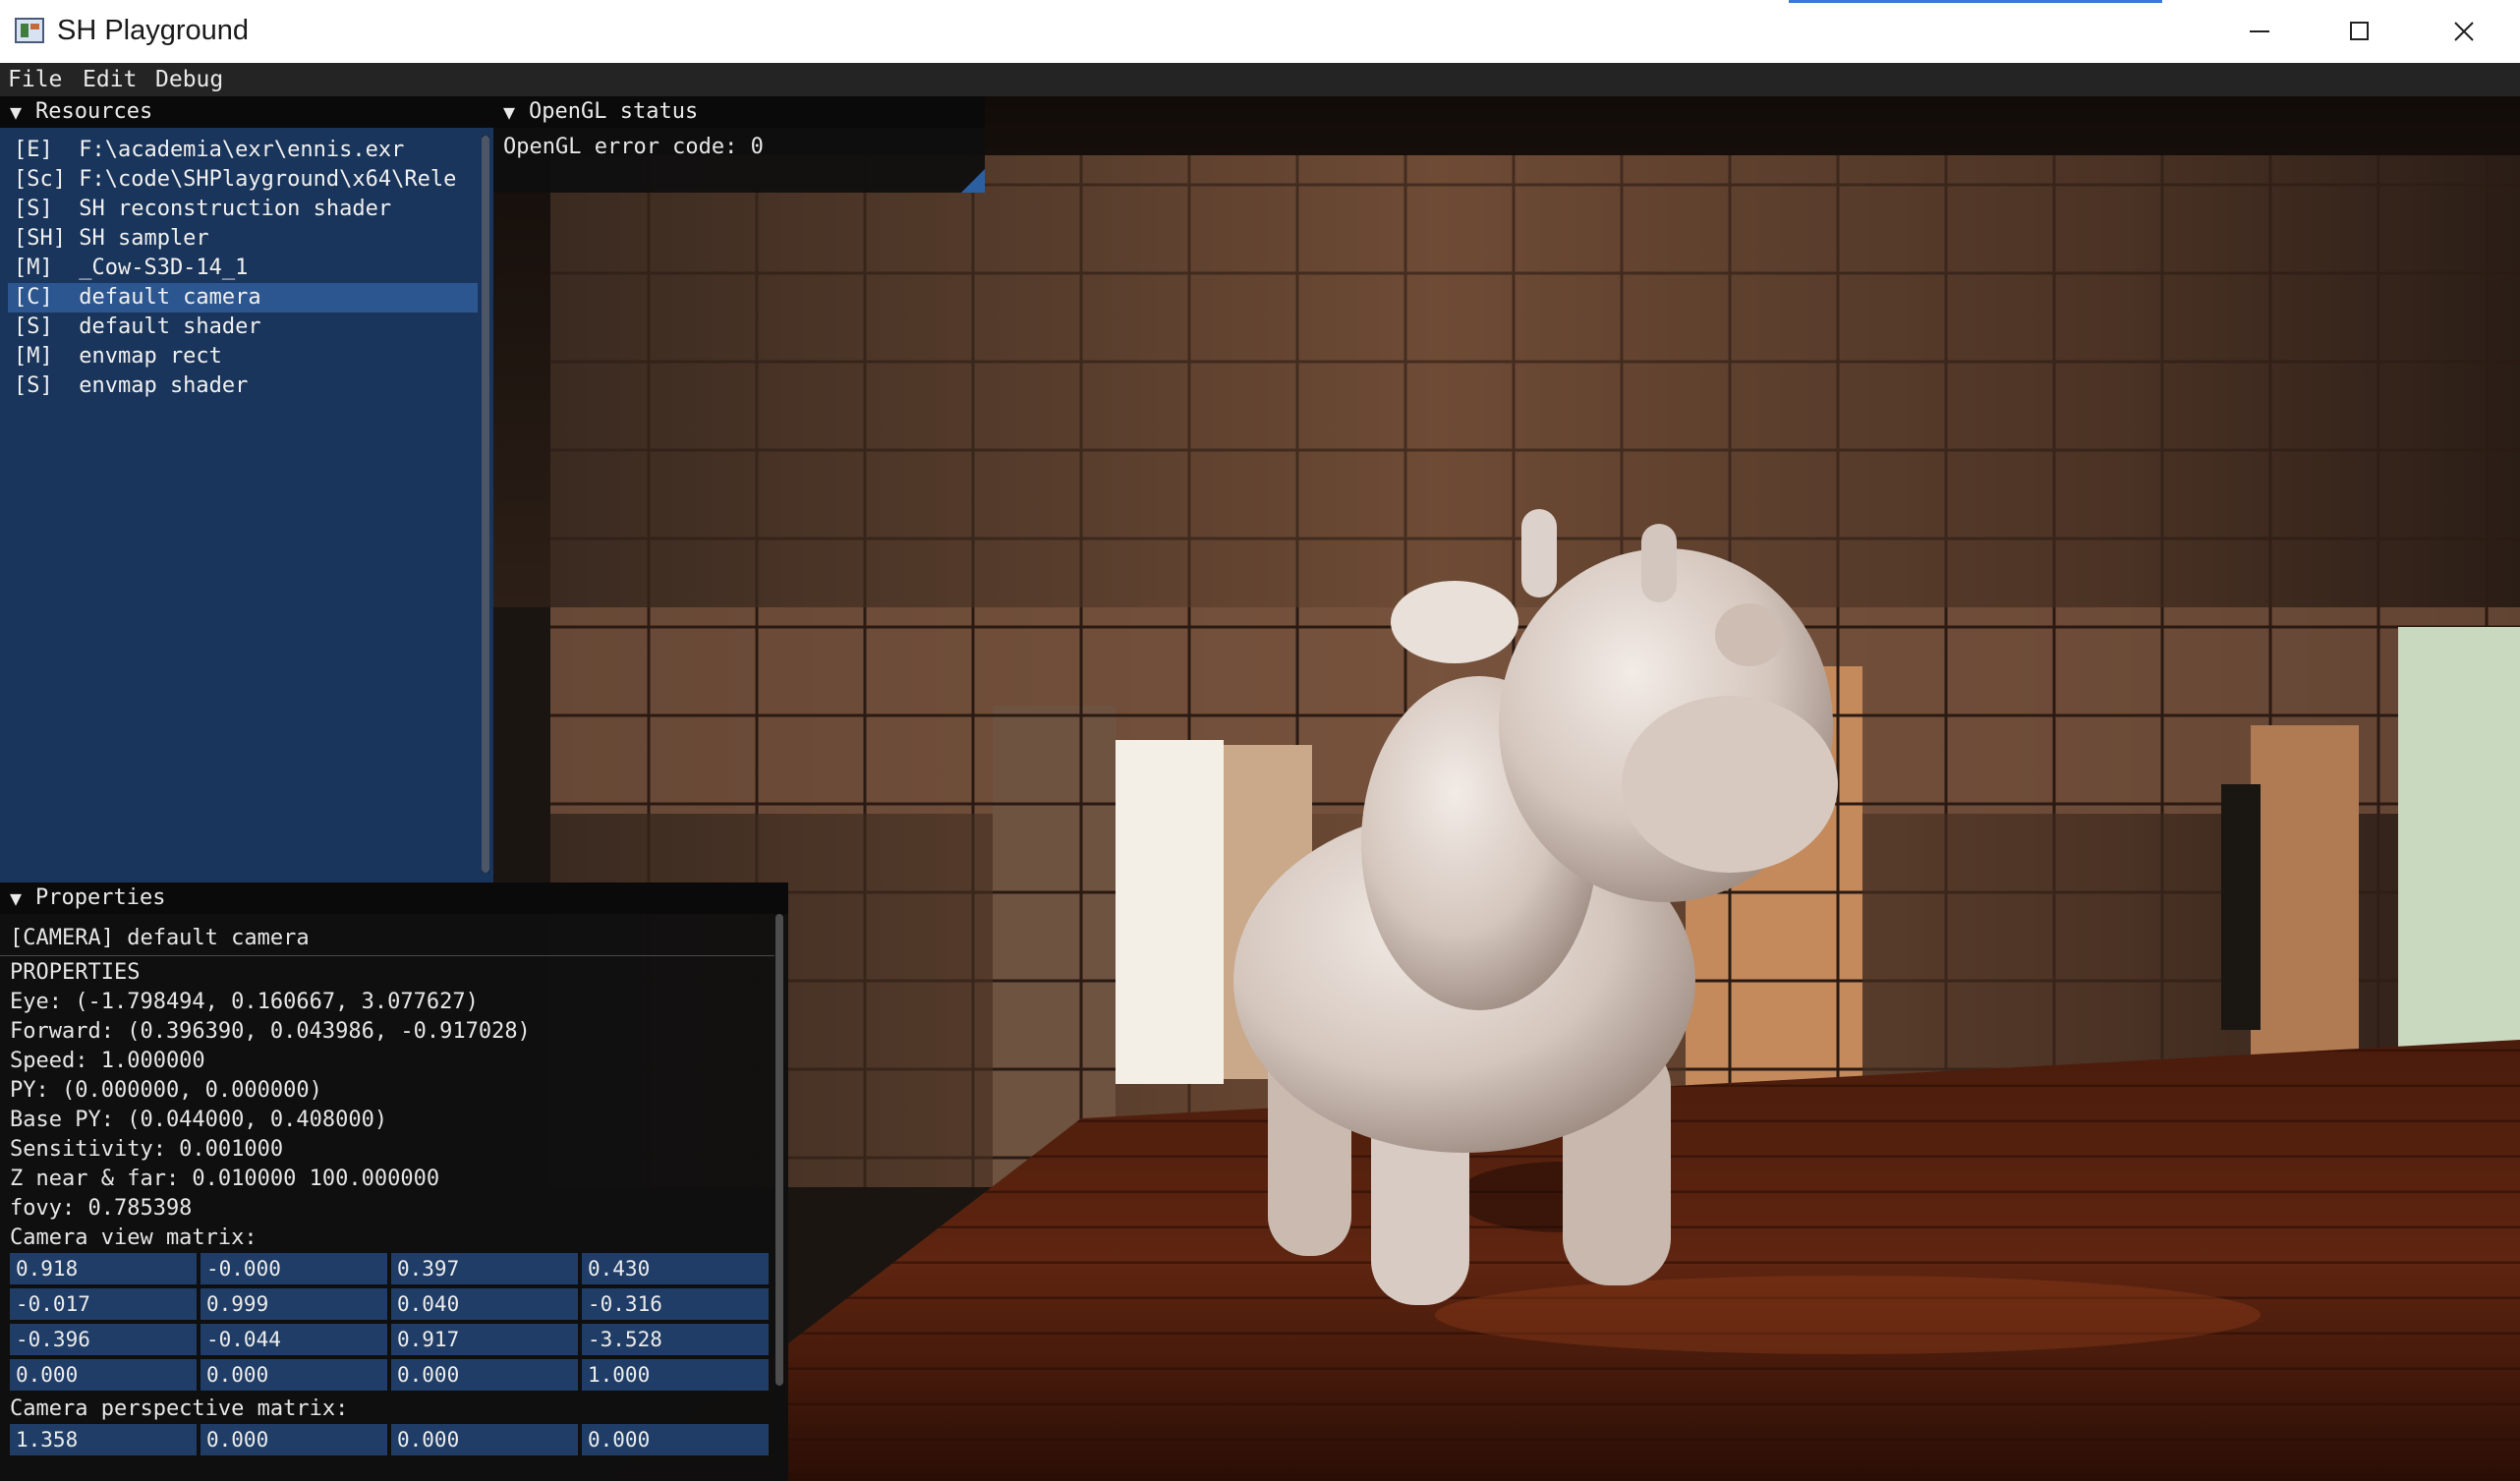 The height and width of the screenshot is (1481, 2520). What do you see at coordinates (394, 898) in the screenshot?
I see `properties-titlebar: ▼ Properties` at bounding box center [394, 898].